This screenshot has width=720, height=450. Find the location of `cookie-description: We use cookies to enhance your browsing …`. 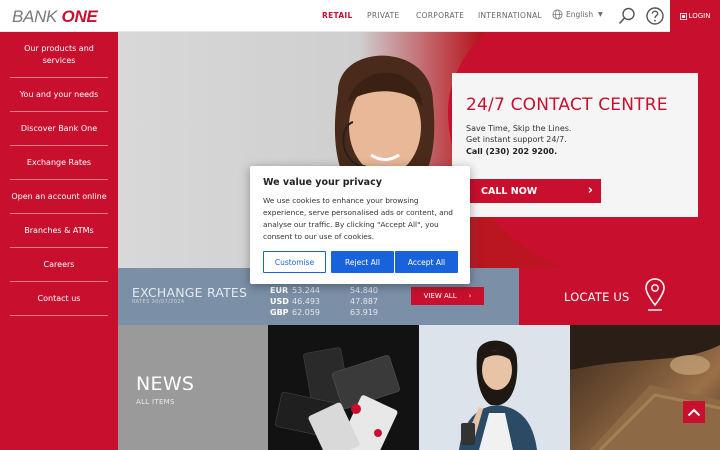

cookie-description: We use cookies to enhance your browsing … is located at coordinates (358, 218).